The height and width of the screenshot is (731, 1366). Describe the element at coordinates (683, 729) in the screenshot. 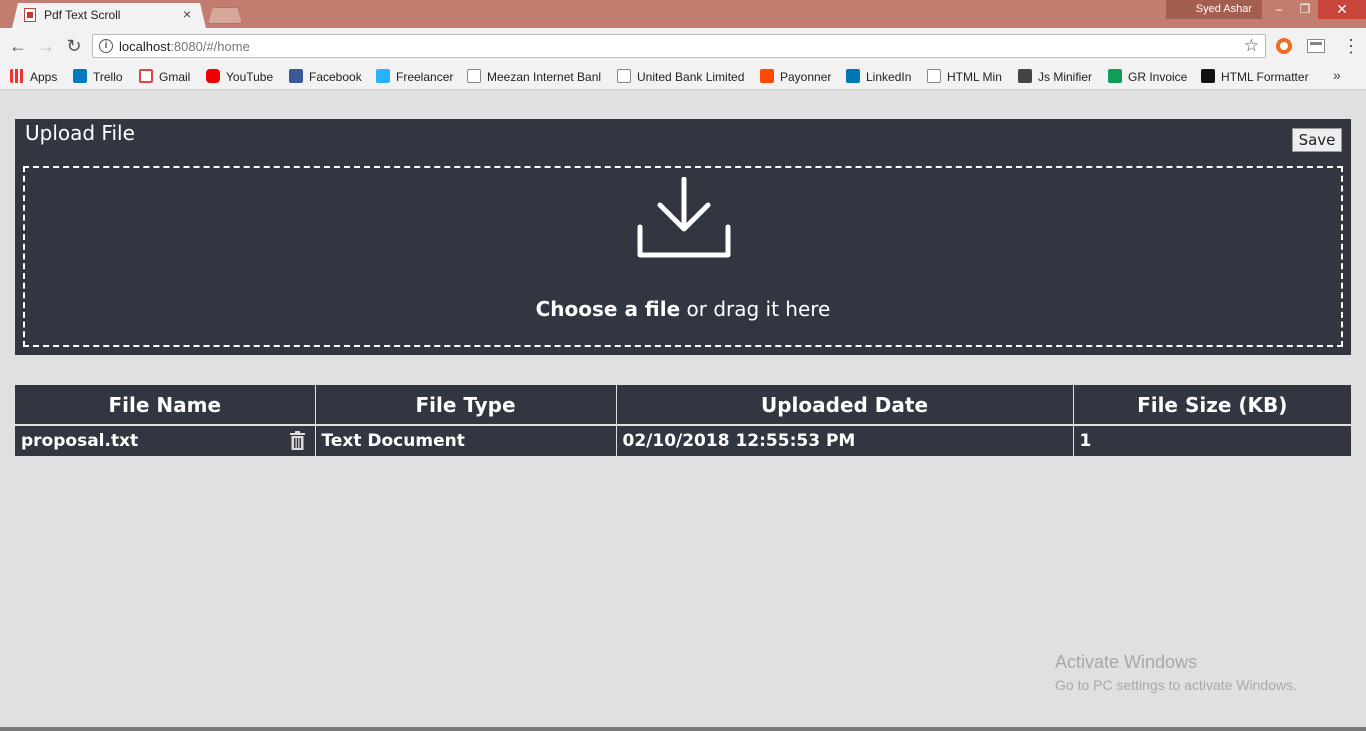

I see `taskbar-edge` at that location.